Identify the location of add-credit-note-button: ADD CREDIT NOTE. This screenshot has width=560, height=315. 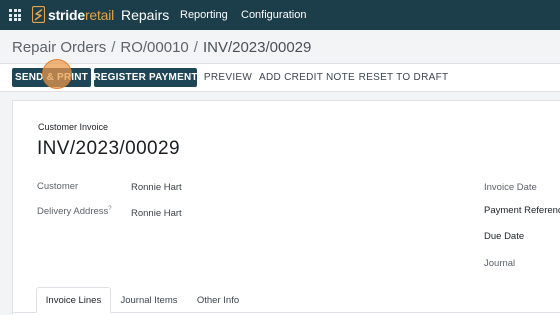
(307, 77).